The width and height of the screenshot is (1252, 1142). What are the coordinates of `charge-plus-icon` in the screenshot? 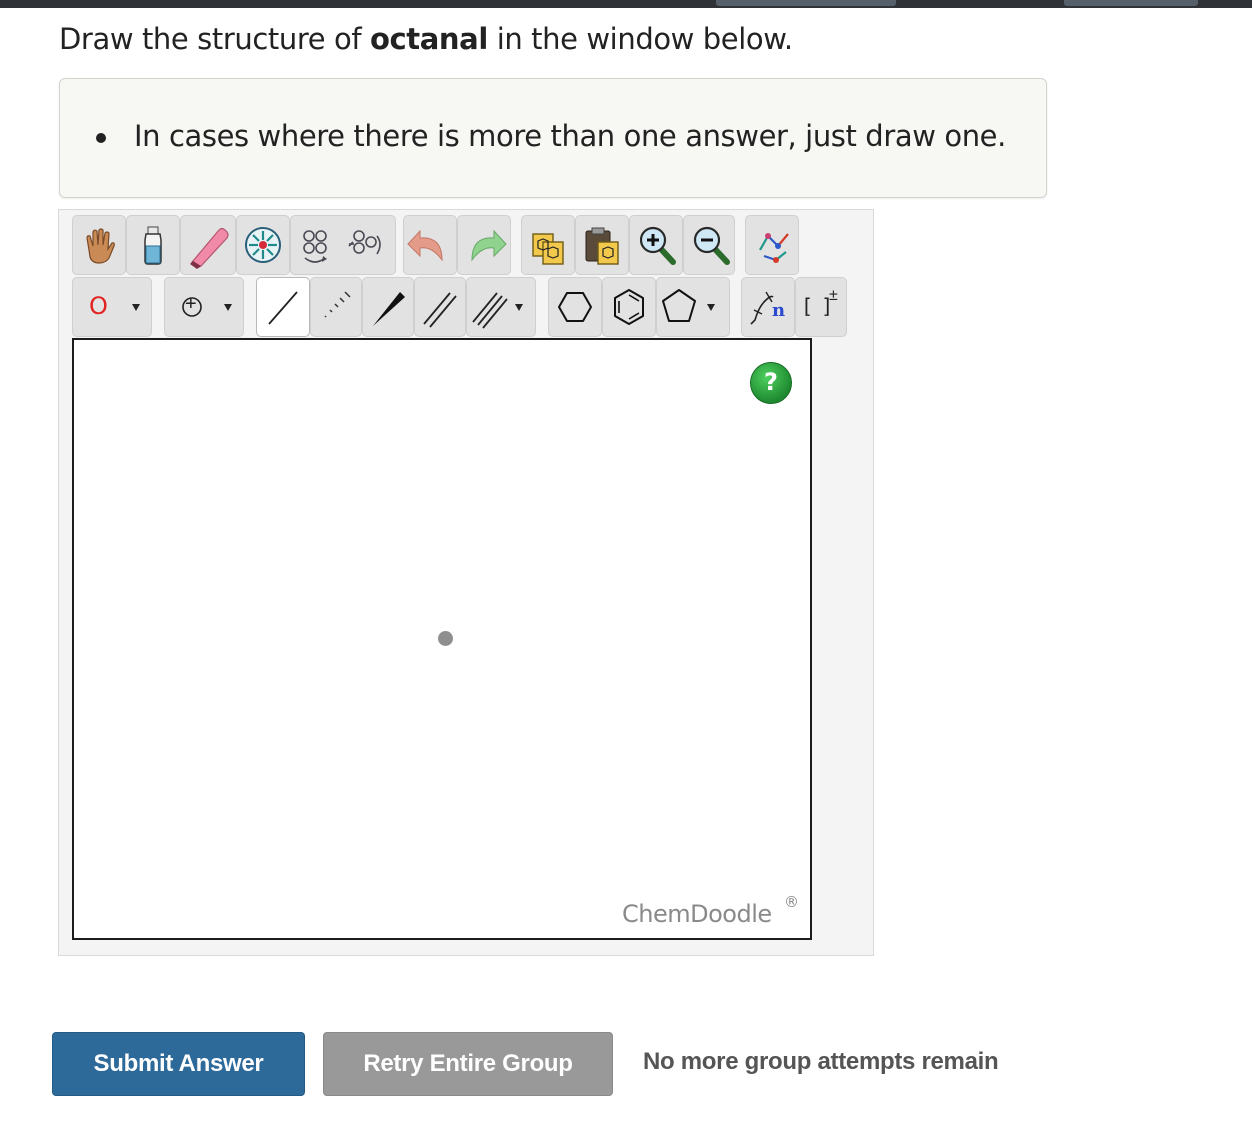 It's located at (207, 307).